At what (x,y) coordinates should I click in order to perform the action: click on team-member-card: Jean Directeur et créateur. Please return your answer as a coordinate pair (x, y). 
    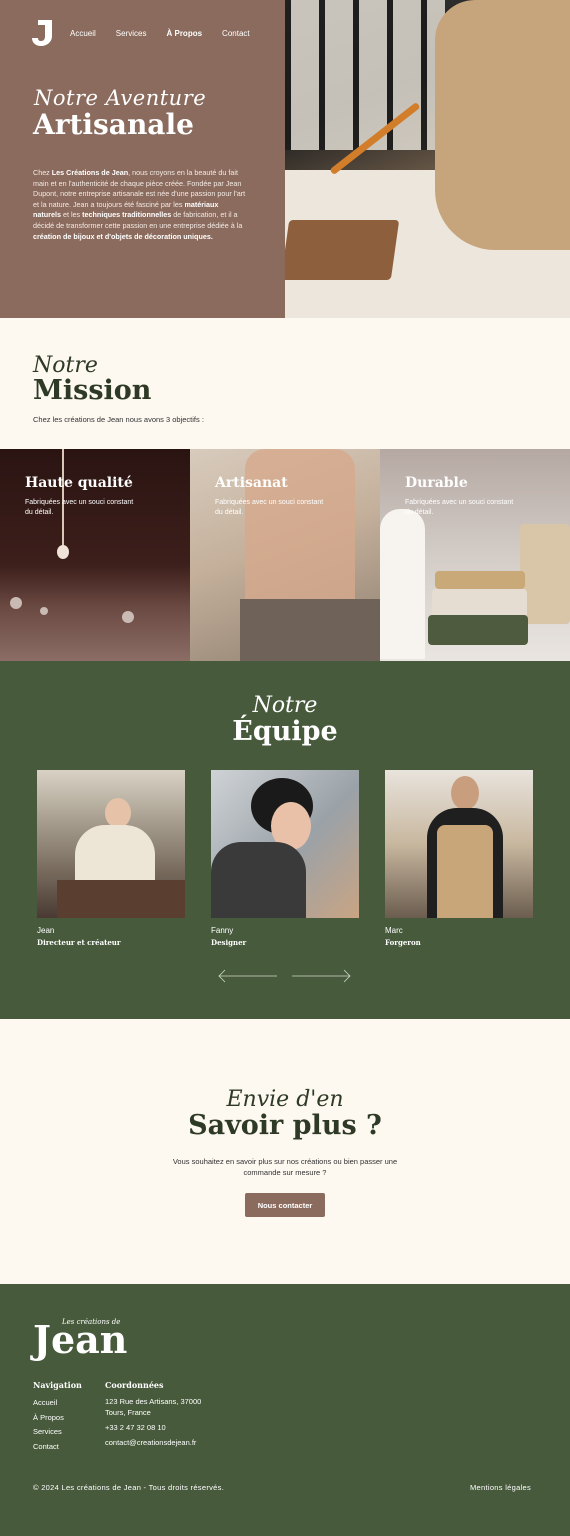
    Looking at the image, I should click on (111, 858).